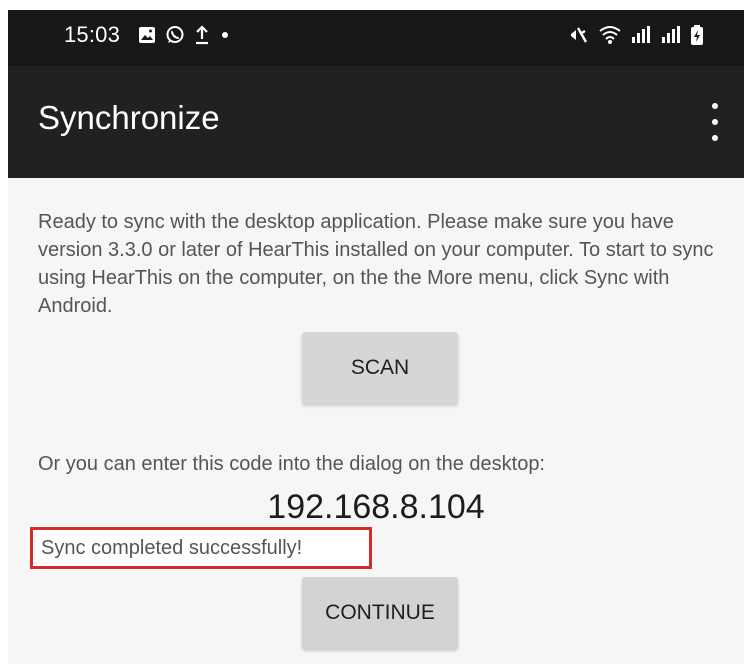 Image resolution: width=744 pixels, height=664 pixels. What do you see at coordinates (697, 35) in the screenshot?
I see `battery-icon` at bounding box center [697, 35].